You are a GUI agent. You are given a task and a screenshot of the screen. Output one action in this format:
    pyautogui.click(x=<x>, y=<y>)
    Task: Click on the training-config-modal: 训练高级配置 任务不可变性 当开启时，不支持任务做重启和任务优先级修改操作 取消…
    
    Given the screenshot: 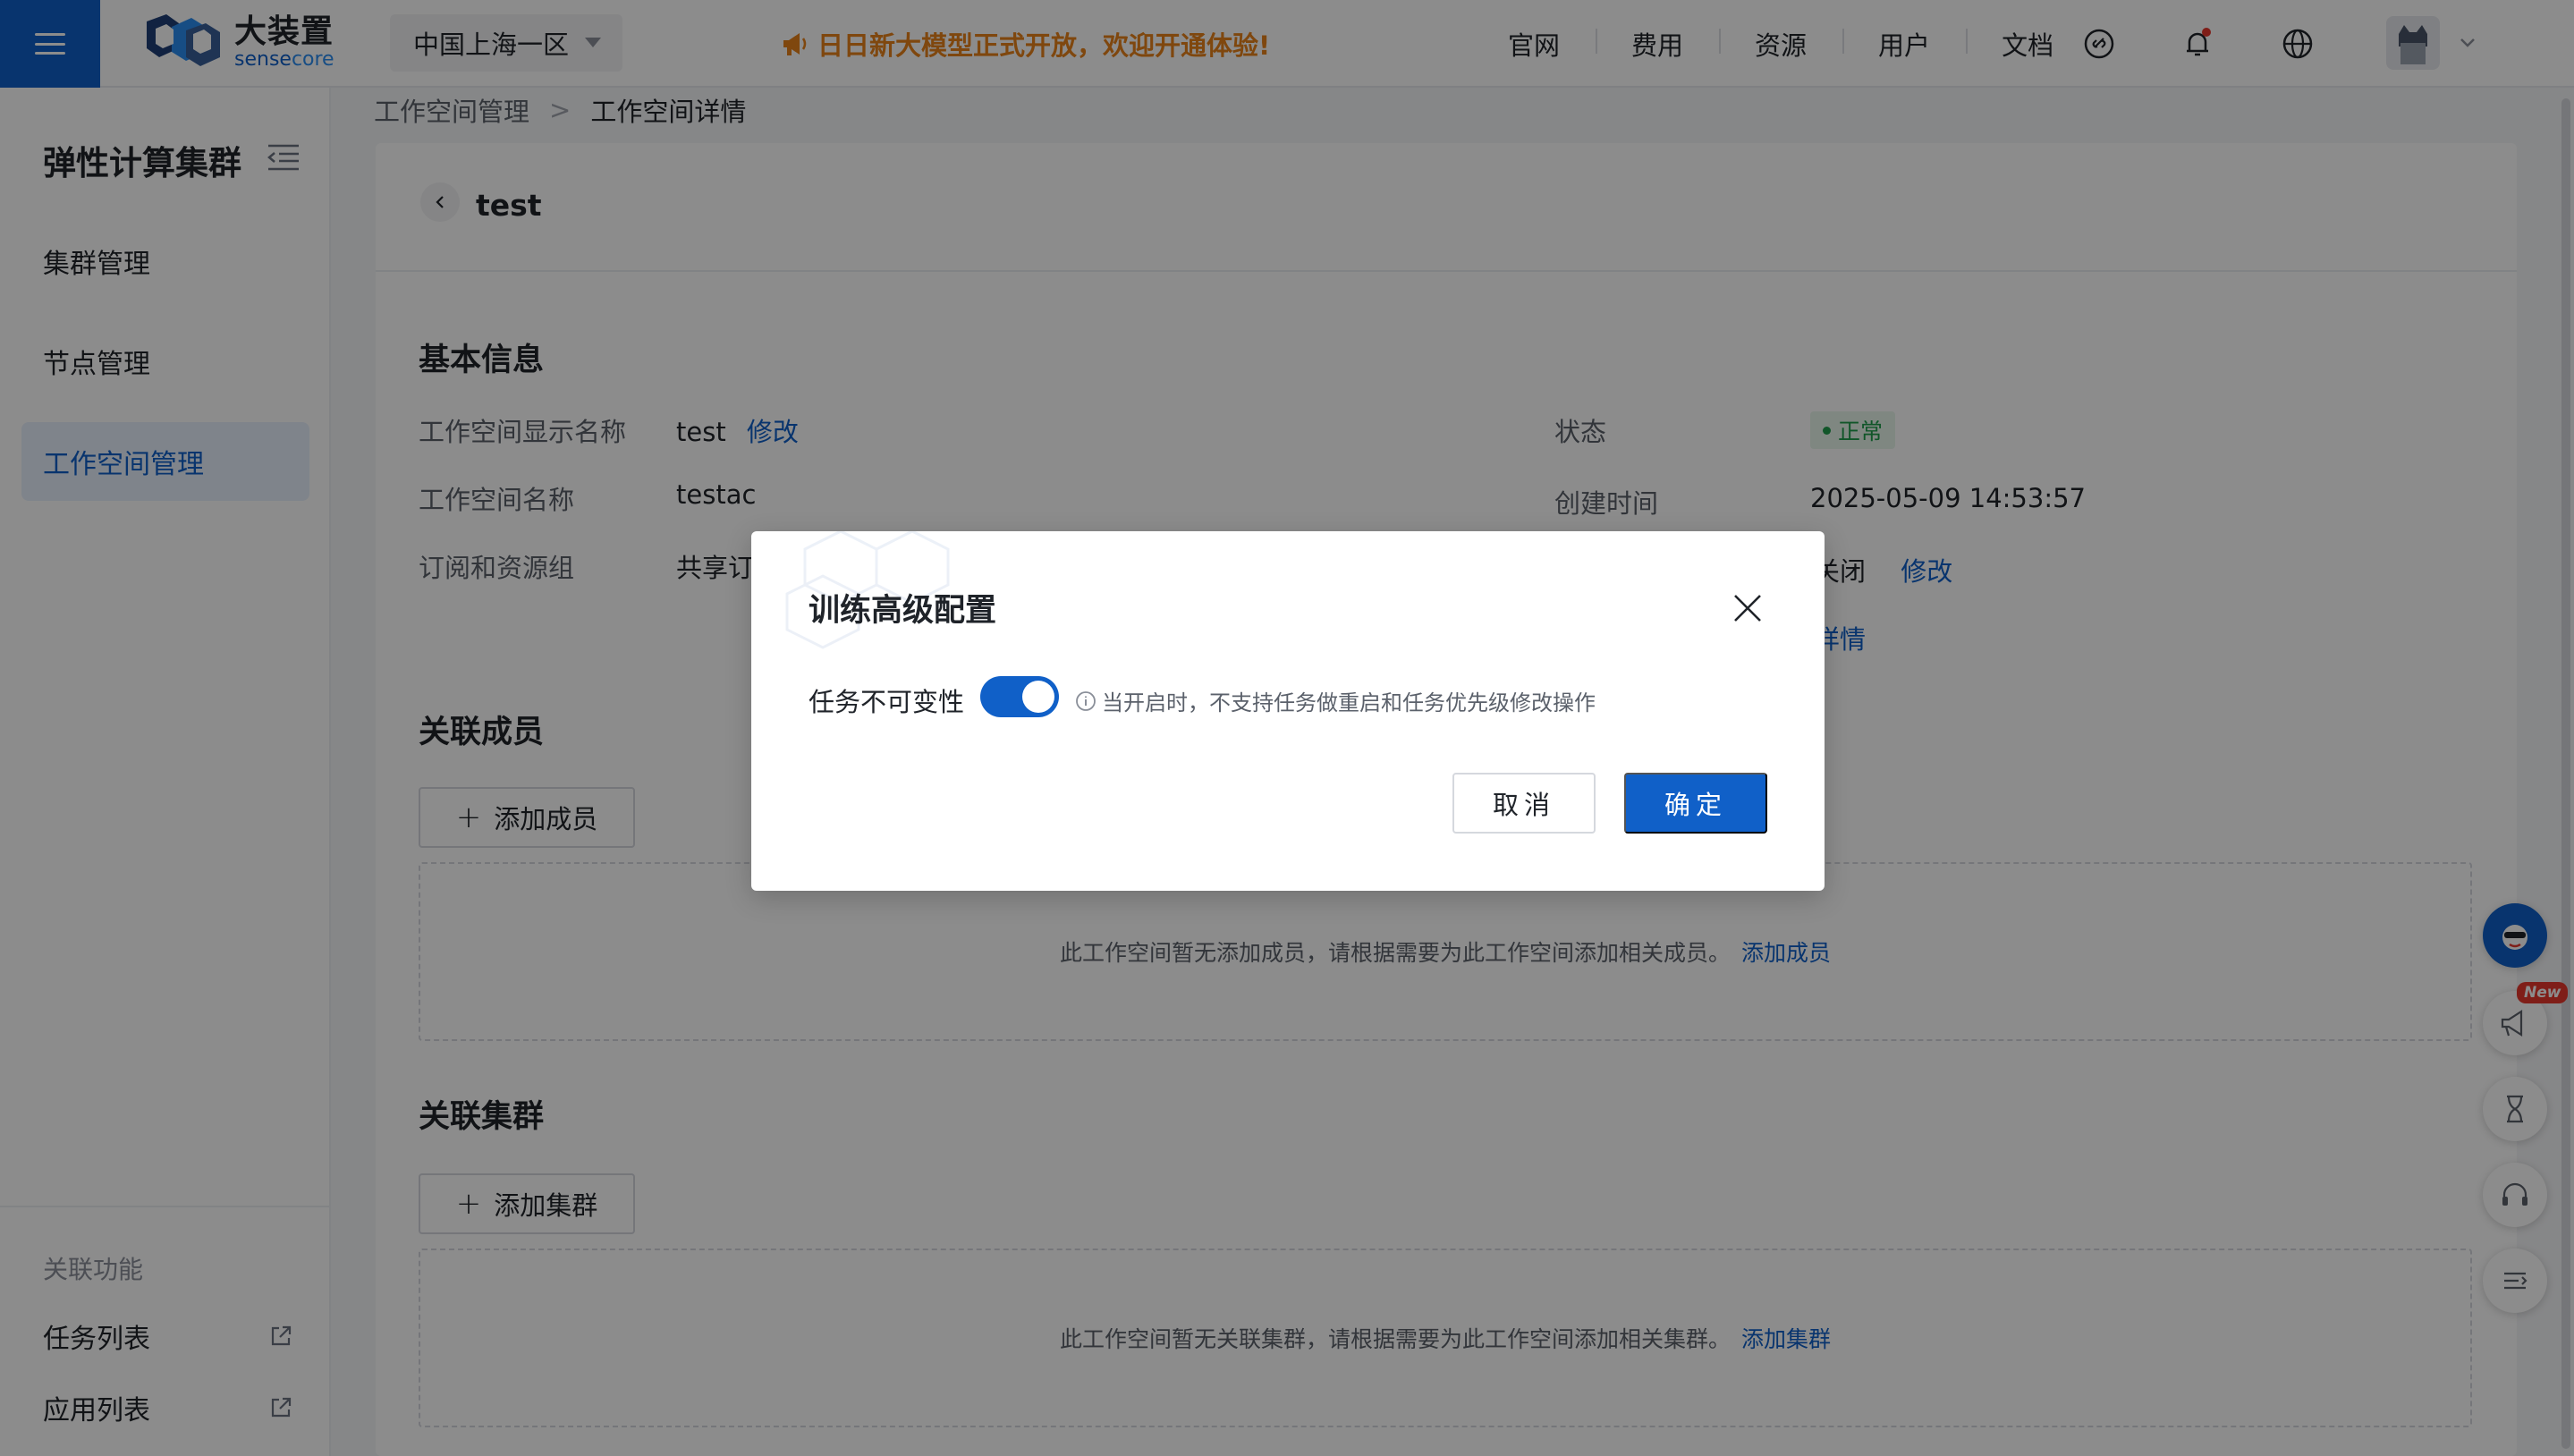 What is the action you would take?
    pyautogui.click(x=1288, y=711)
    